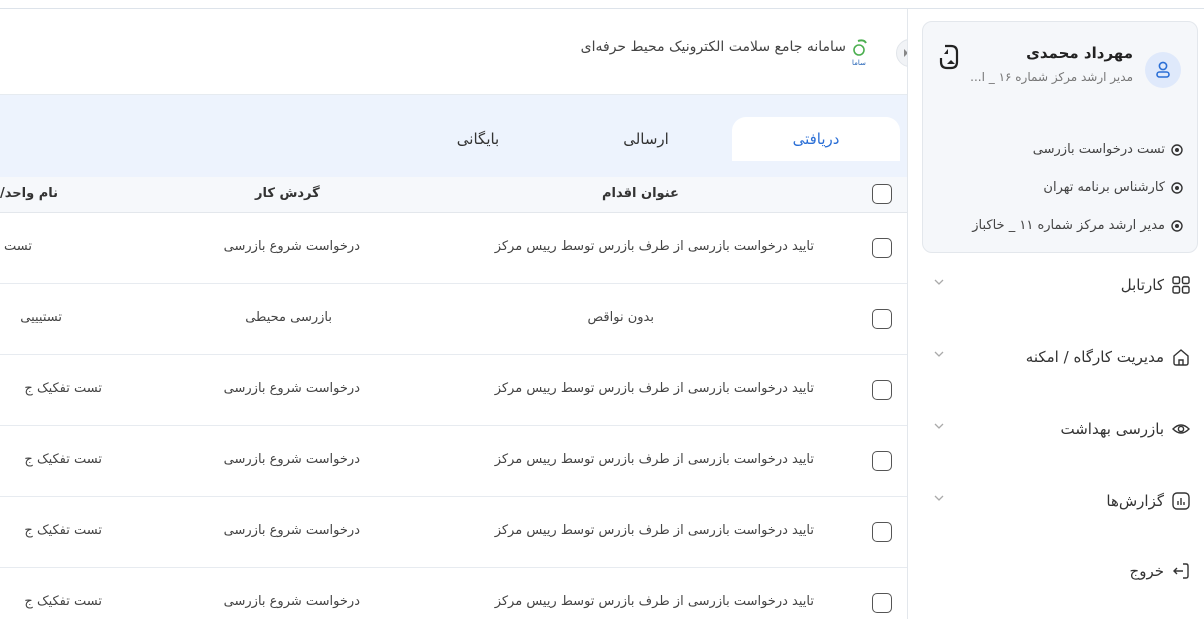  What do you see at coordinates (901, 53) in the screenshot?
I see `sidebar-toggle-button` at bounding box center [901, 53].